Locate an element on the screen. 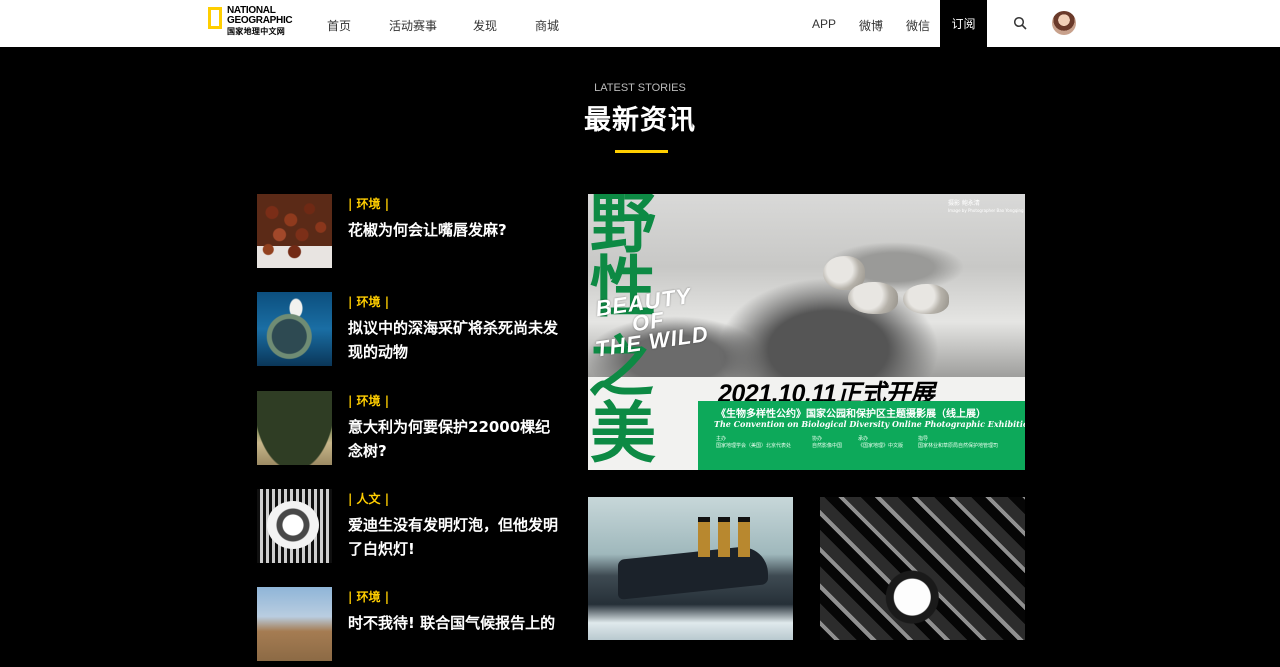  story-headline: 花椒为何会让嘴唇发麻? is located at coordinates (455, 230).